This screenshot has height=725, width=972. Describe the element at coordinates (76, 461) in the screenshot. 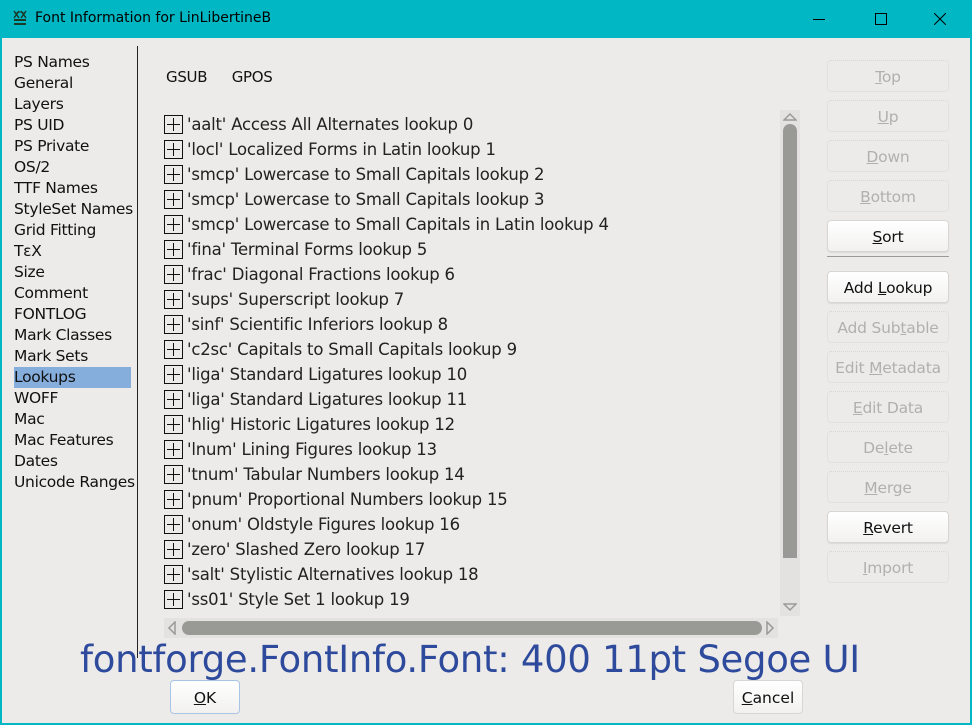

I see `sidebar-item-dates: Dates` at that location.